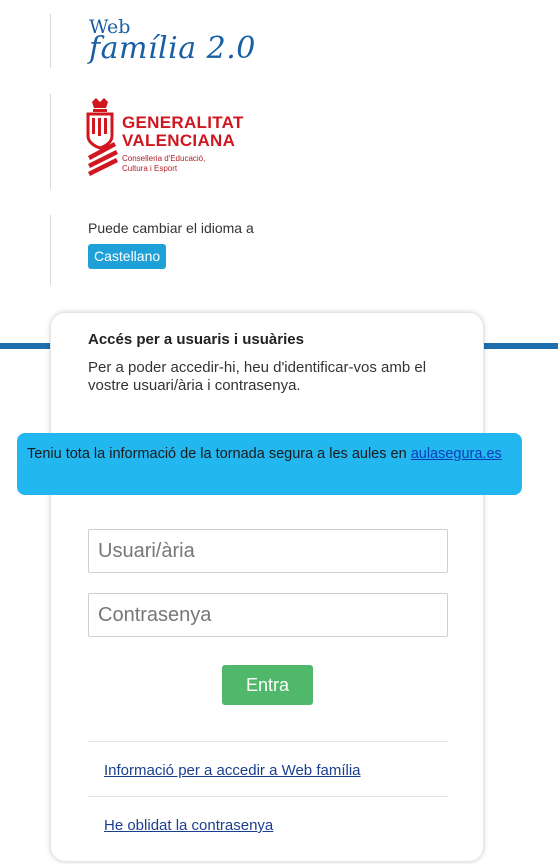 The width and height of the screenshot is (558, 864). What do you see at coordinates (102, 137) in the screenshot?
I see `gva-emblem-icon` at bounding box center [102, 137].